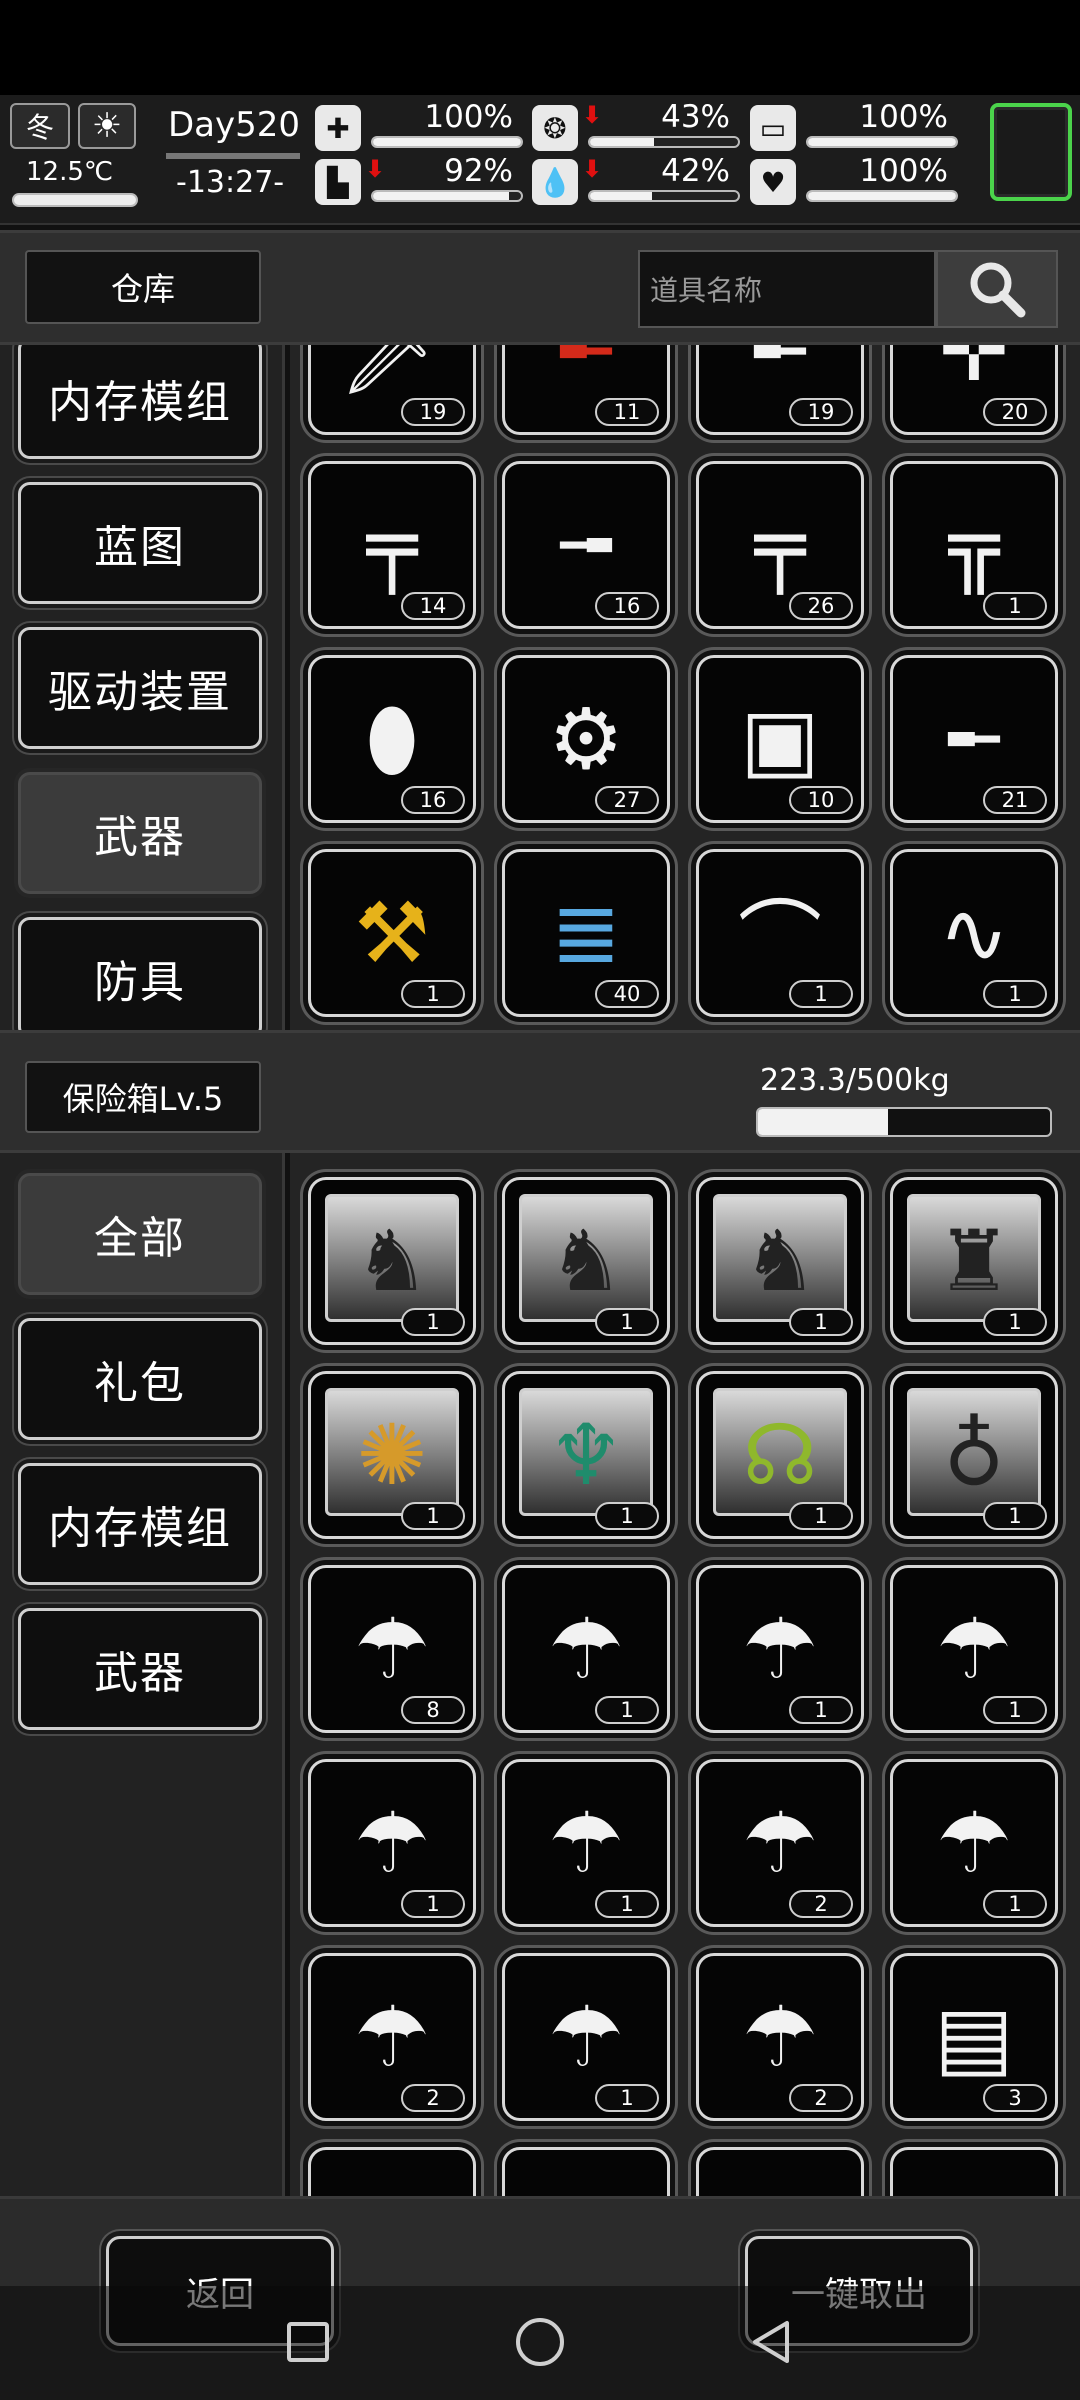 The width and height of the screenshot is (1080, 2400). I want to click on item-slot: ⚙ 27, so click(586, 739).